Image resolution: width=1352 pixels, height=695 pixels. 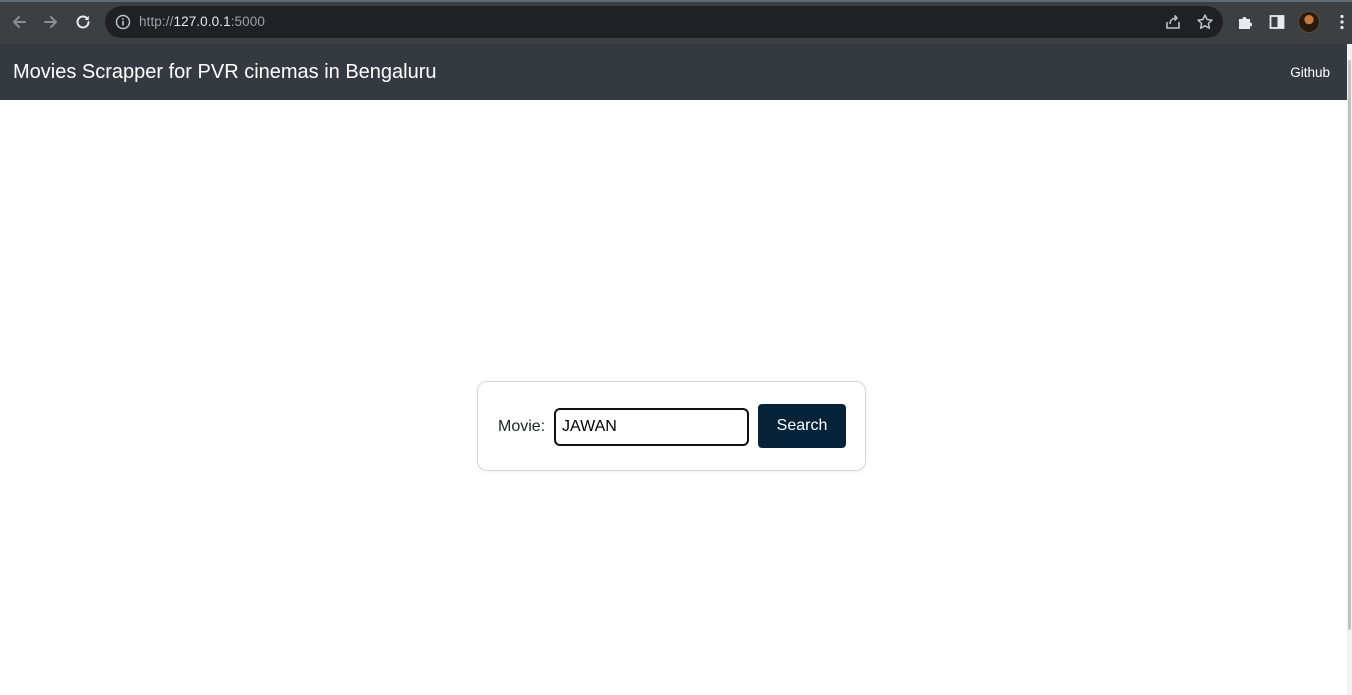 I want to click on kebab-menu-icon, so click(x=1342, y=22).